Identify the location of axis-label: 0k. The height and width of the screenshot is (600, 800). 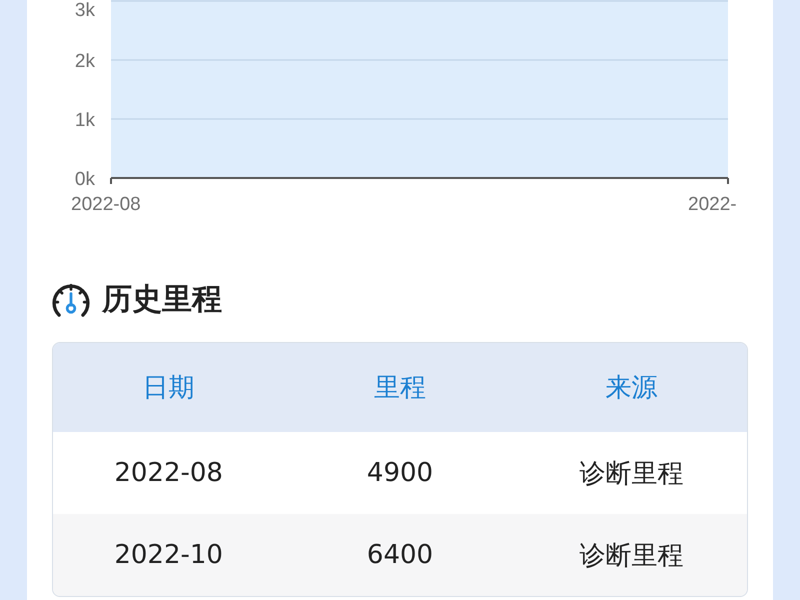
(84, 179).